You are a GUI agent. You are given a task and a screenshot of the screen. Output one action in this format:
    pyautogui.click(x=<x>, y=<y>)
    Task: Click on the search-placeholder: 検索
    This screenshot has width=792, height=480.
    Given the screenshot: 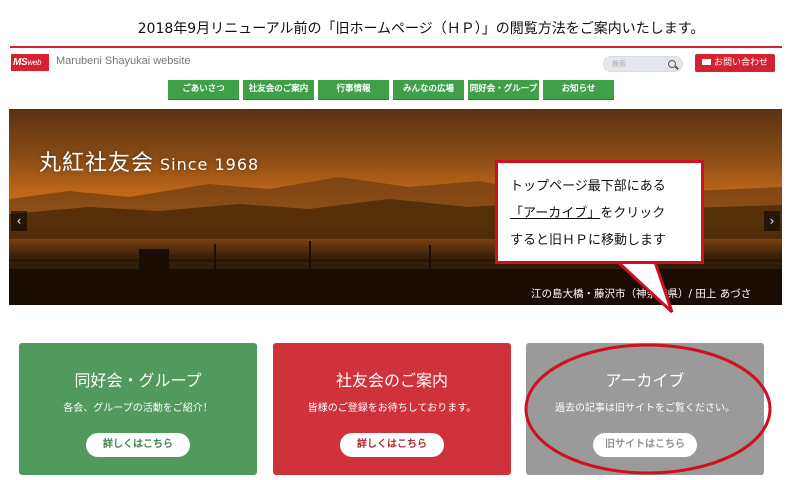 What is the action you would take?
    pyautogui.click(x=619, y=64)
    